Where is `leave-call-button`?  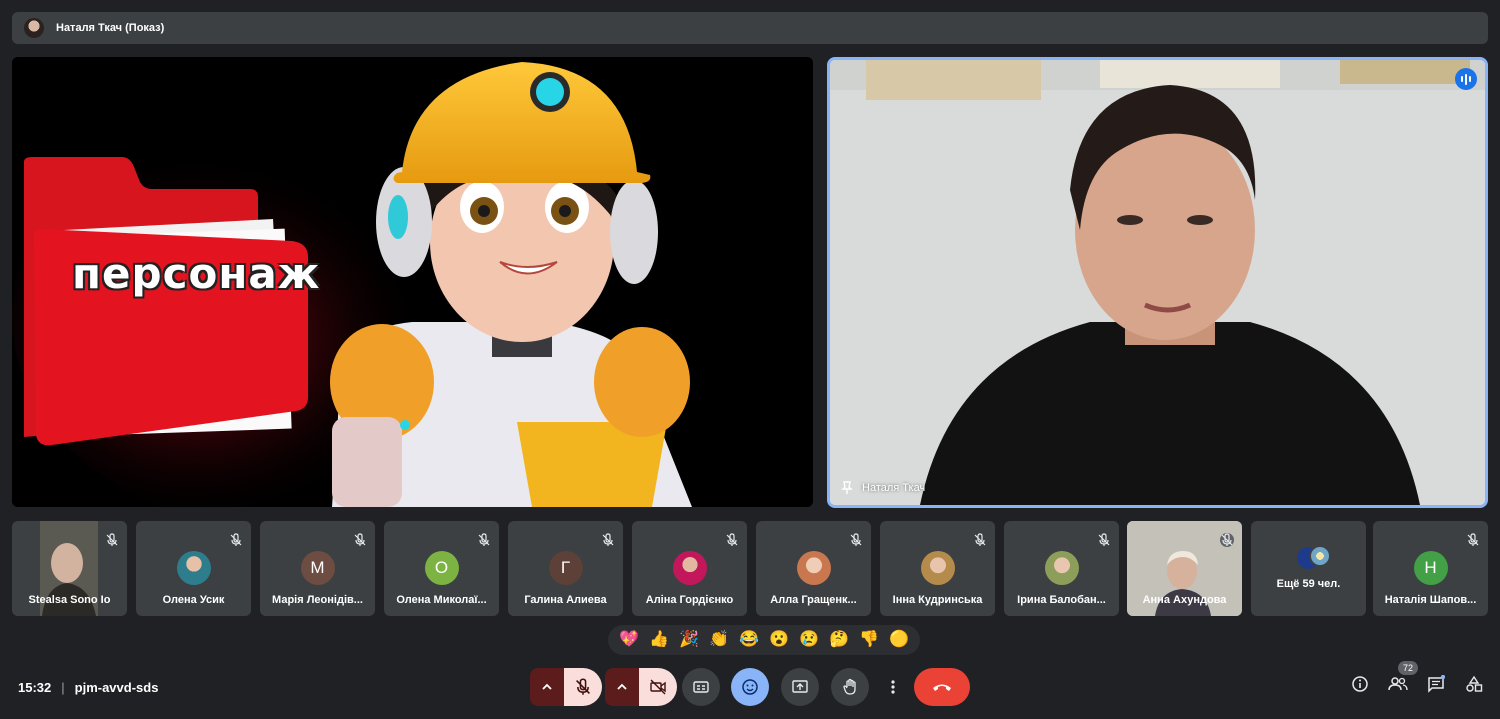 leave-call-button is located at coordinates (942, 687).